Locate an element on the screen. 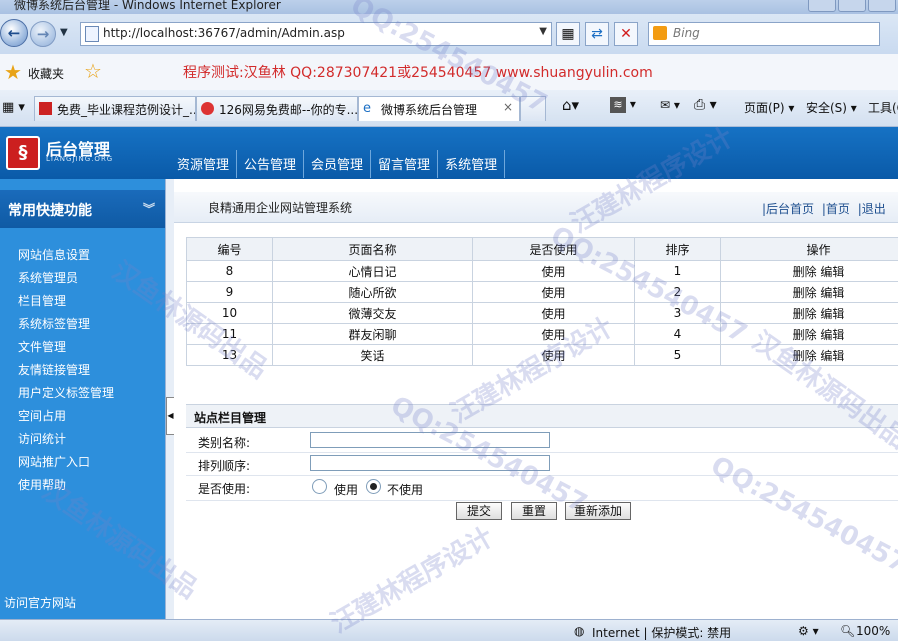 This screenshot has height=641, width=898. close-window-button is located at coordinates (882, 6).